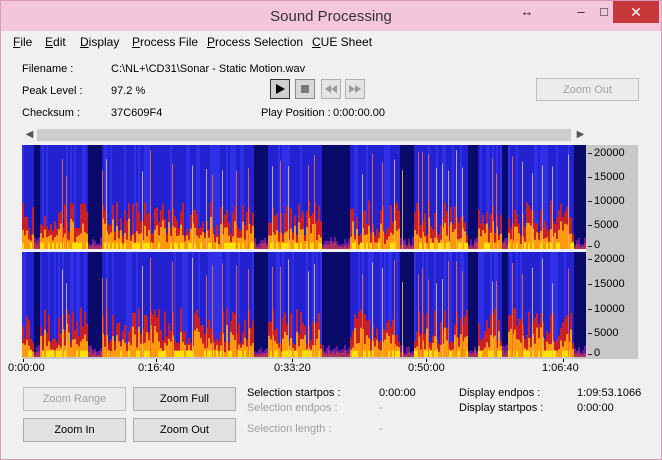  I want to click on menu-file: File, so click(22, 42).